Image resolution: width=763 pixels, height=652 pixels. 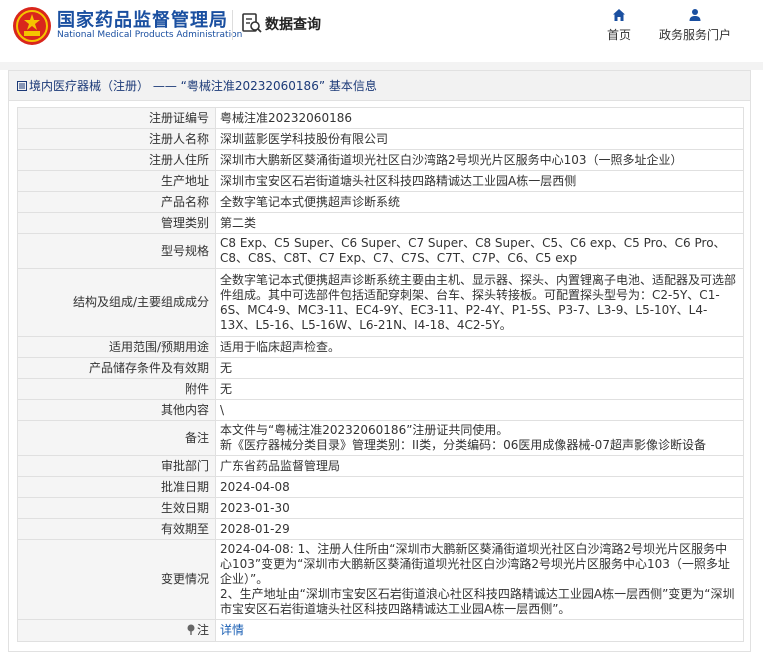 What do you see at coordinates (232, 630) in the screenshot?
I see `detail-link: 详情` at bounding box center [232, 630].